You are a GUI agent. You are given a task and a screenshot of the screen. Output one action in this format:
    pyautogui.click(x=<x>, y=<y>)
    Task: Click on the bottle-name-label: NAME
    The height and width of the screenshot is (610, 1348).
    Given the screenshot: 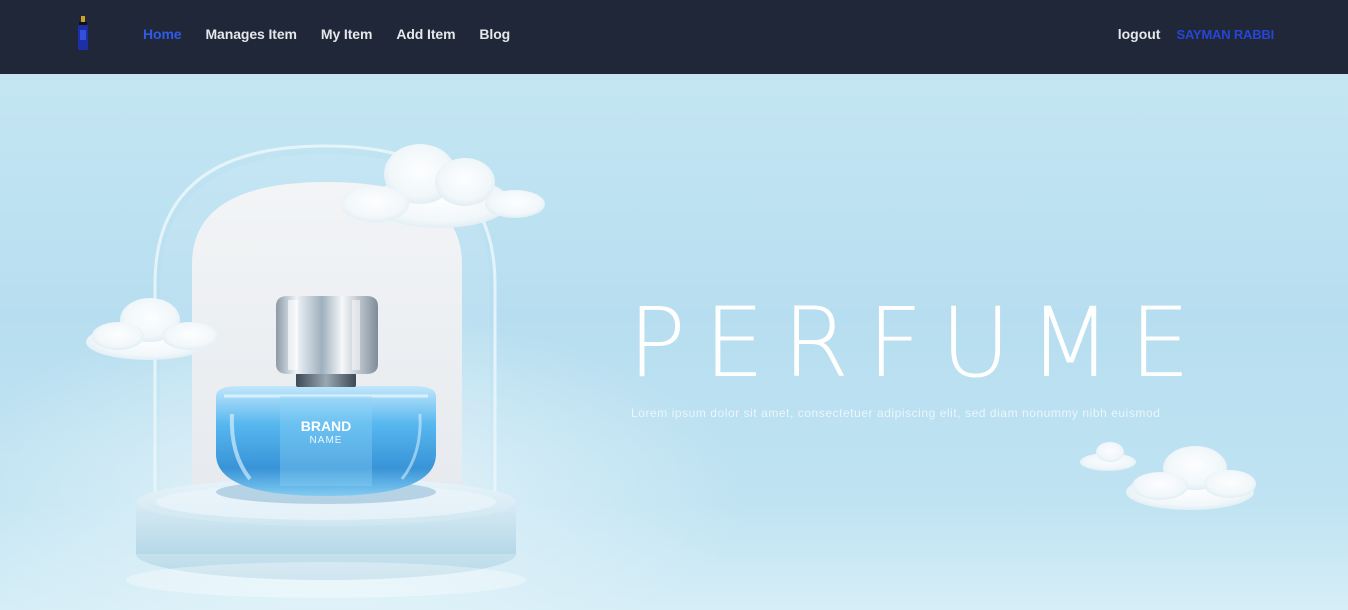 What is the action you would take?
    pyautogui.click(x=326, y=440)
    